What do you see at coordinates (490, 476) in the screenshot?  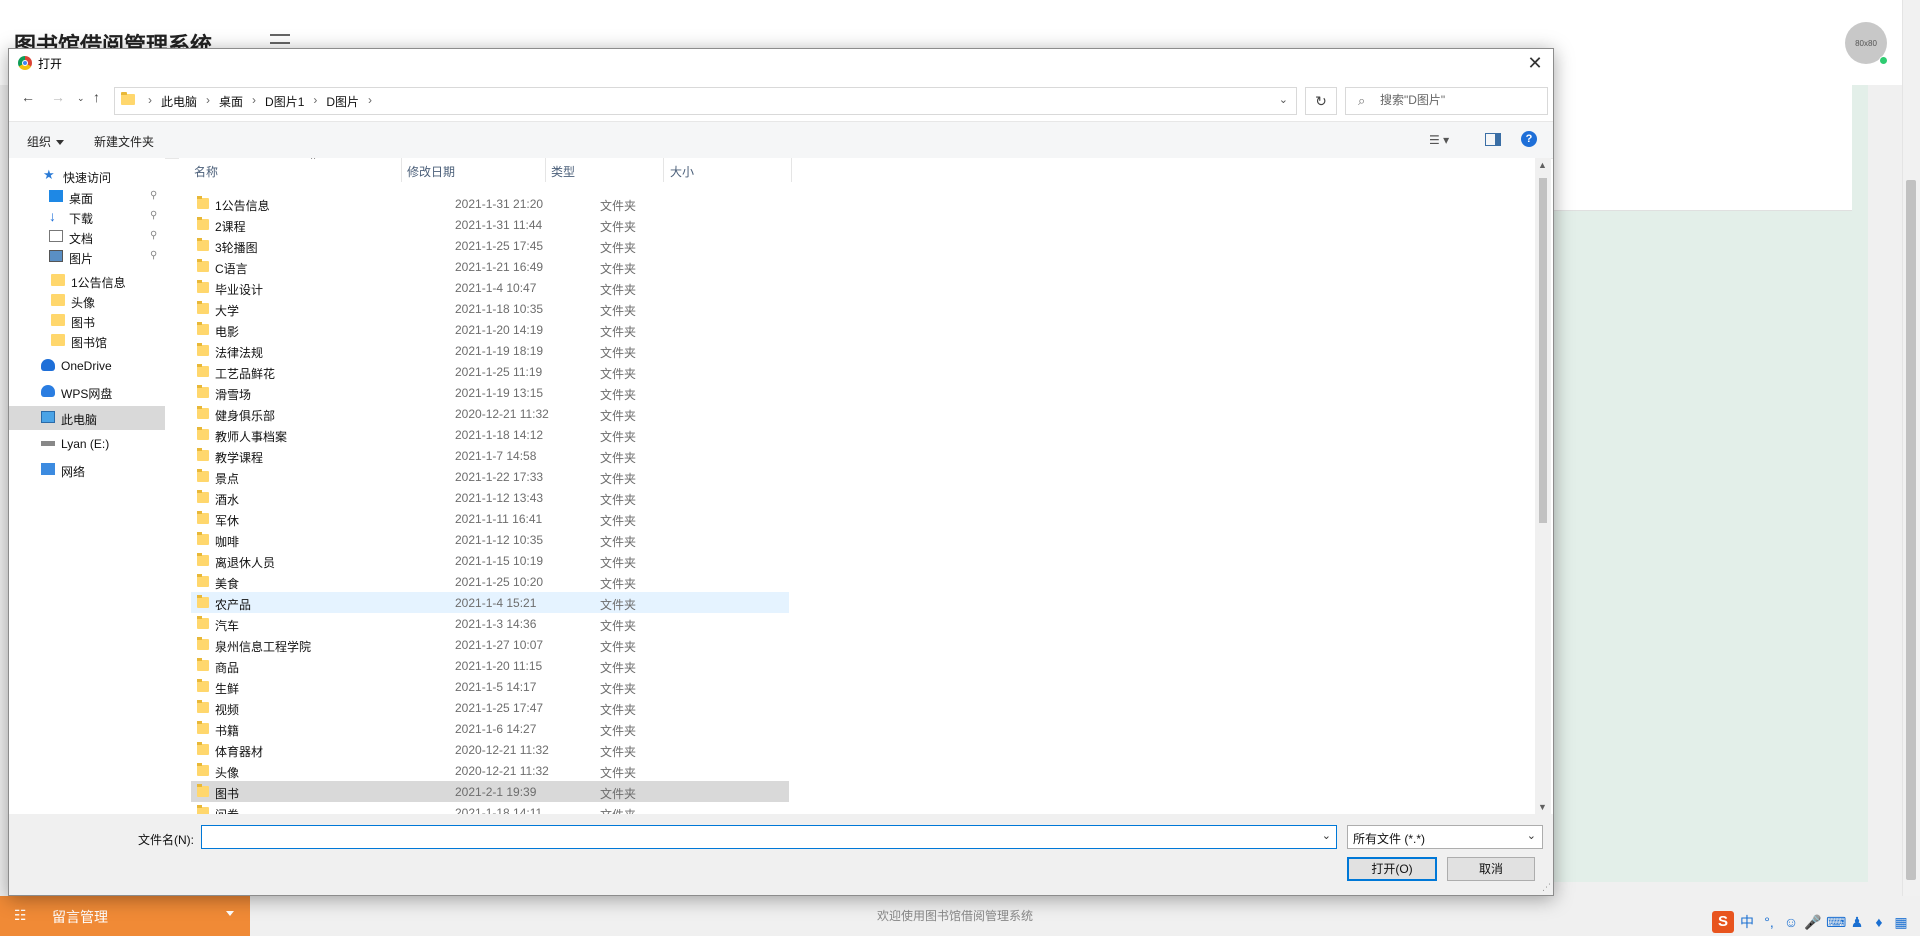 I see `file-row: 景点 2021-1-22 17:33 文件夹` at bounding box center [490, 476].